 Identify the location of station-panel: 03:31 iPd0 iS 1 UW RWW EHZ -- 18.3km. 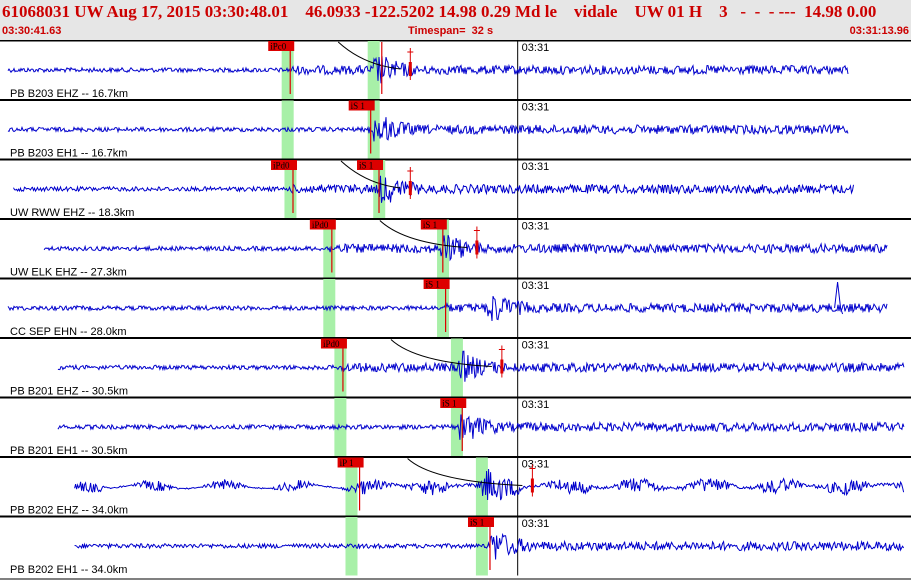
(455, 188).